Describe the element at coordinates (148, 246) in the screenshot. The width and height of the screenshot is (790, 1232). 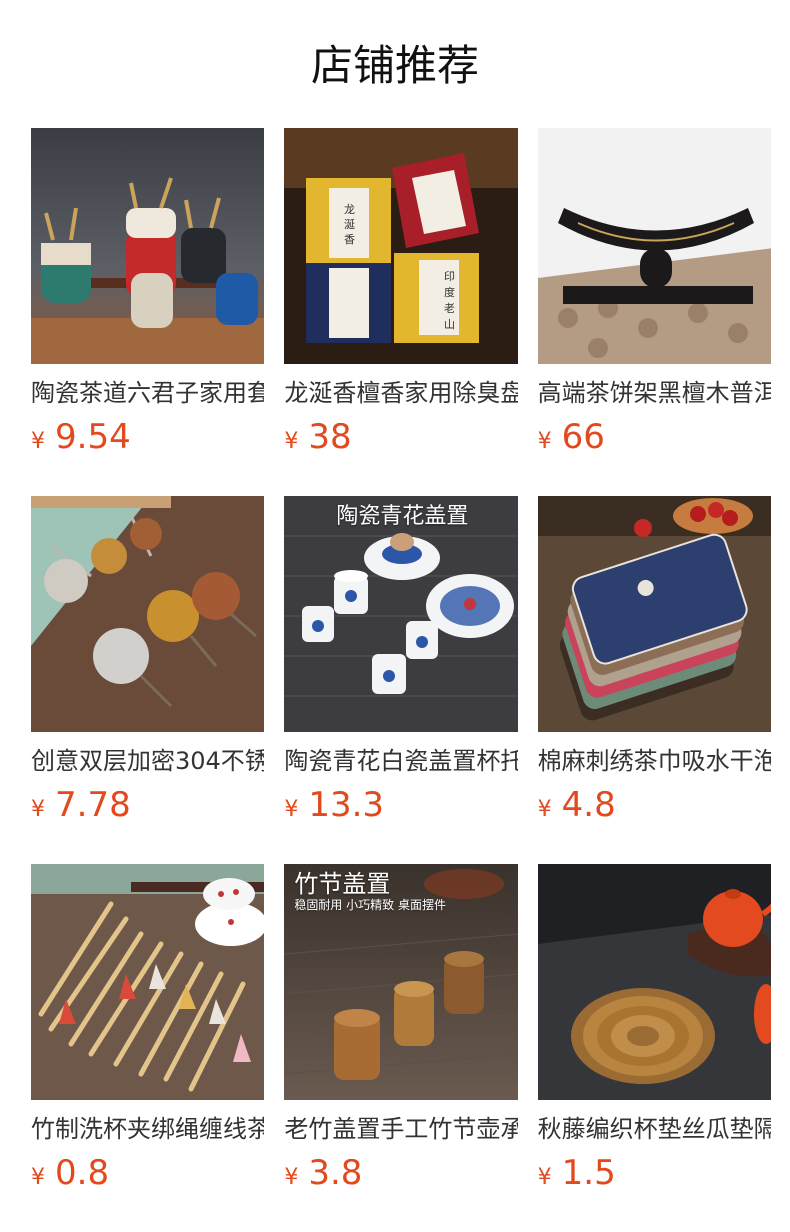
I see `tea-tool-set-icon` at that location.